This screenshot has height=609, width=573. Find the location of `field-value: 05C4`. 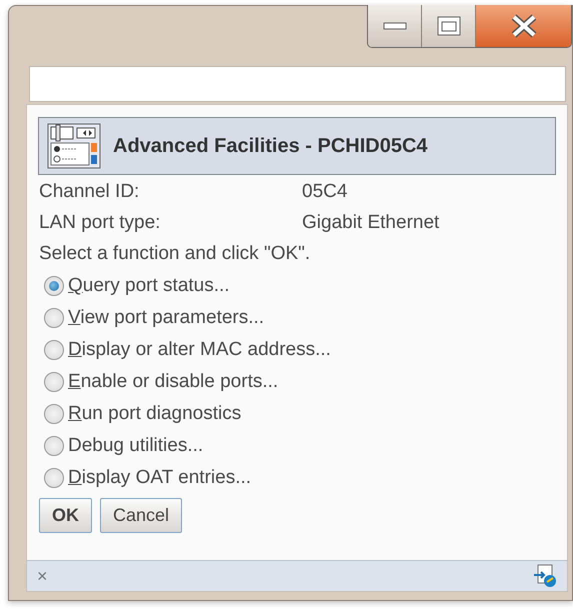

field-value: 05C4 is located at coordinates (325, 192).